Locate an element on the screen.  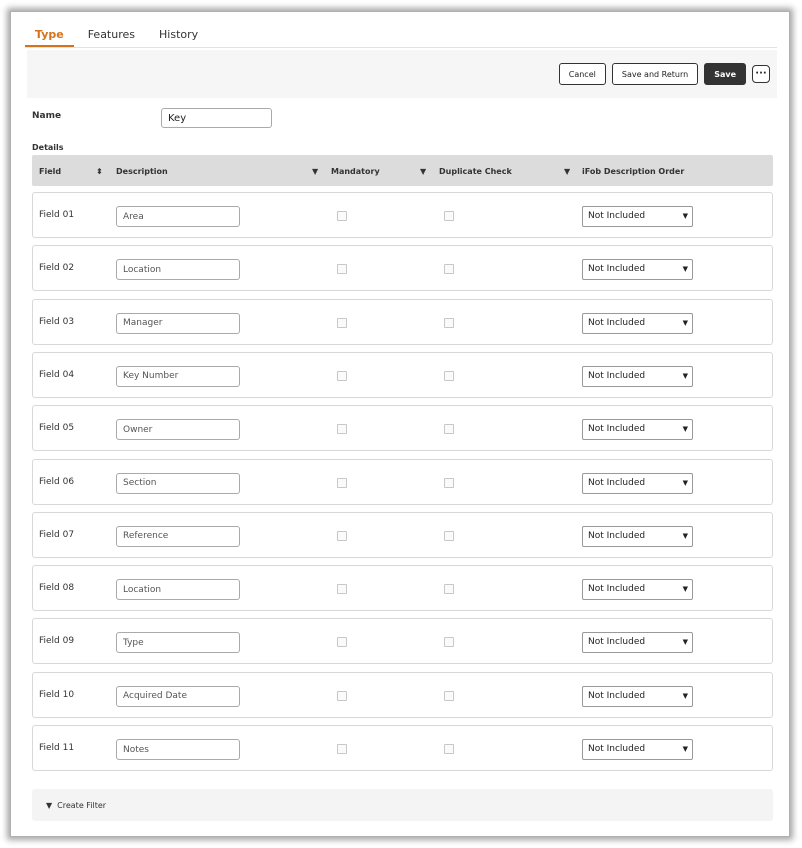
table-row: Field 04 Not Included ▼ is located at coordinates (402, 374).